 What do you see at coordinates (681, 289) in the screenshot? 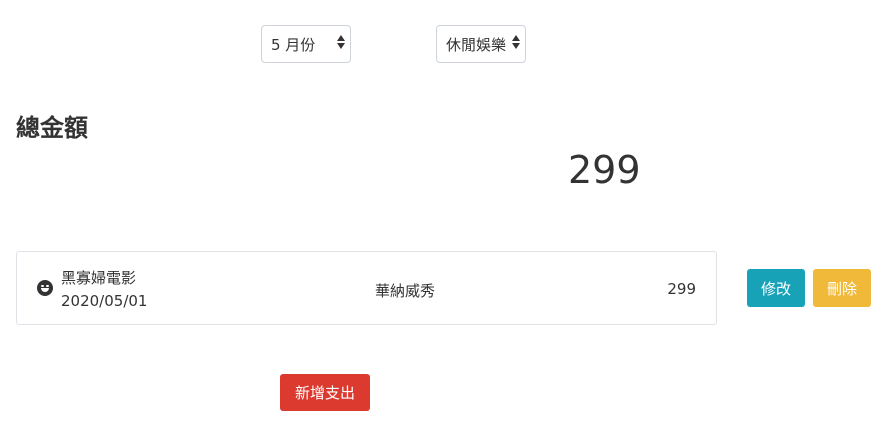
I see `expense-amount: 299` at bounding box center [681, 289].